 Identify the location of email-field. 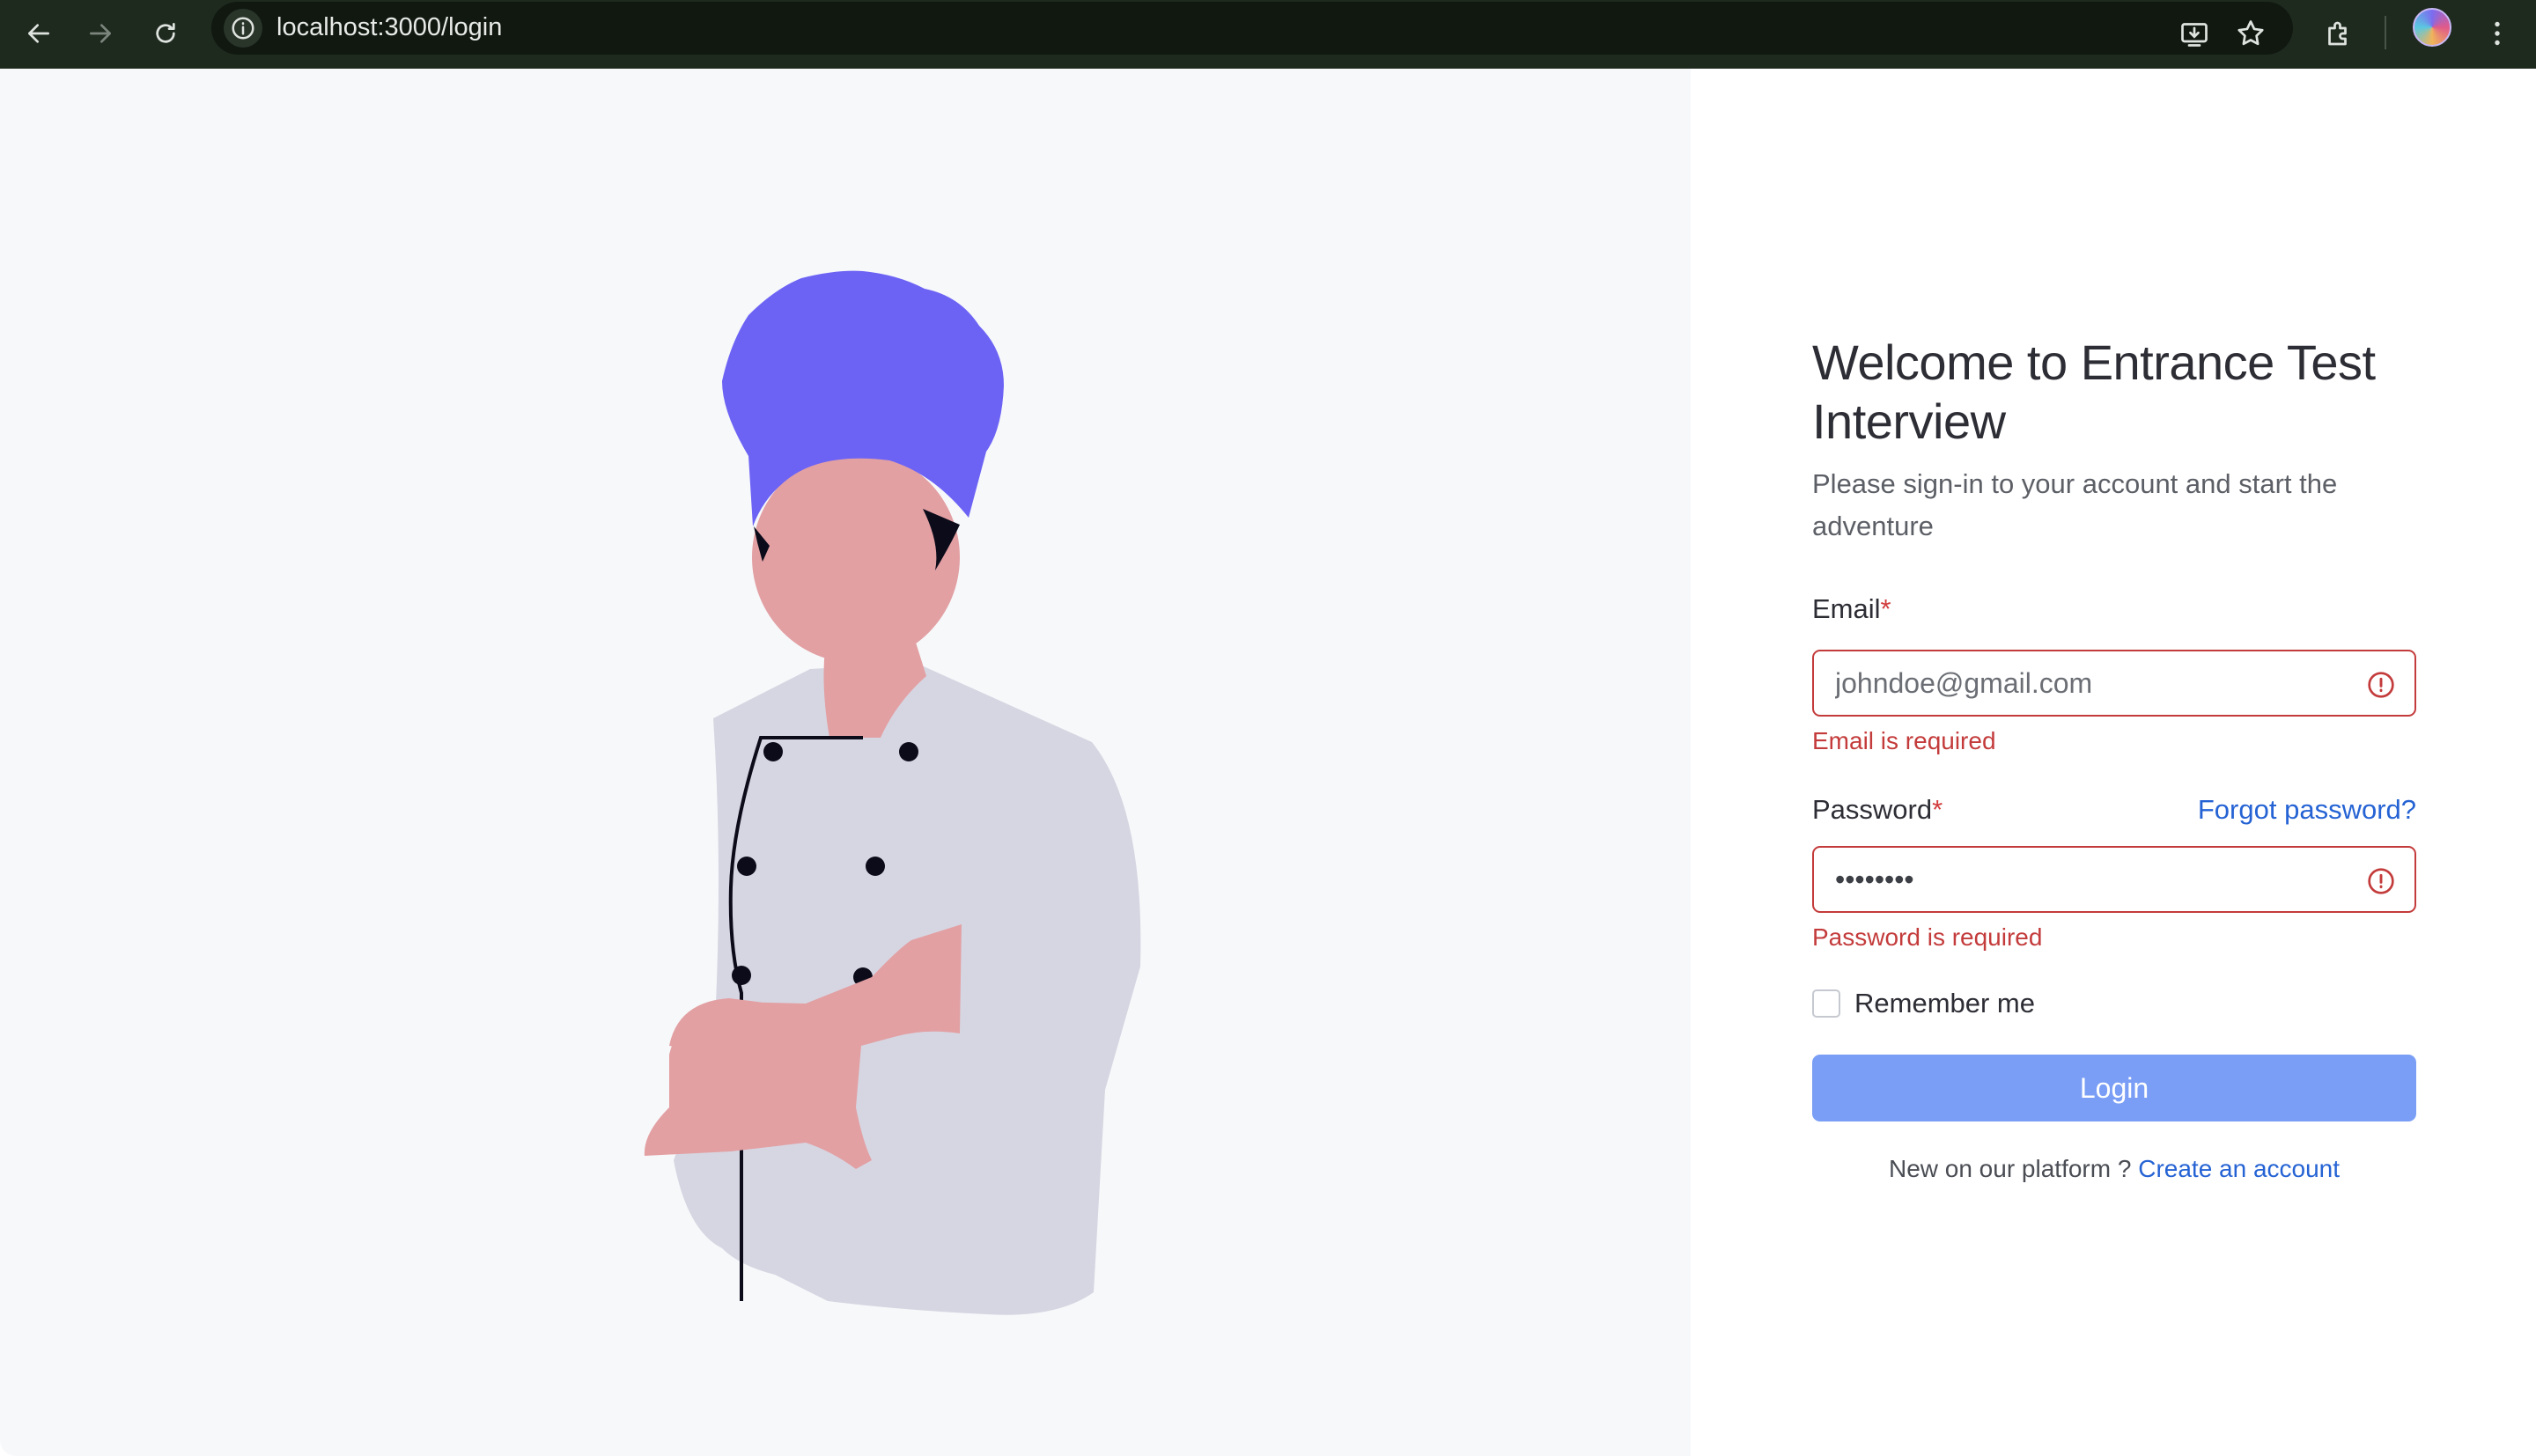
(2114, 683).